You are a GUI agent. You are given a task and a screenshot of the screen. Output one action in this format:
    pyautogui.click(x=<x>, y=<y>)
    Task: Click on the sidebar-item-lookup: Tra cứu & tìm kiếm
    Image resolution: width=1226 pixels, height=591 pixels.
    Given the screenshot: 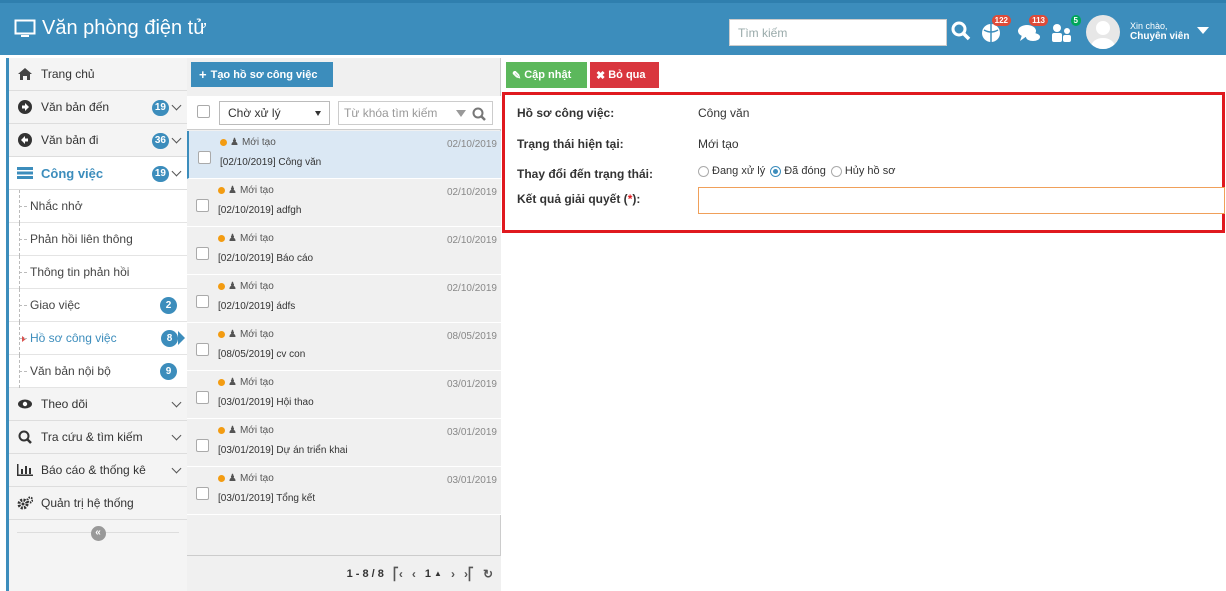 What is the action you would take?
    pyautogui.click(x=98, y=437)
    